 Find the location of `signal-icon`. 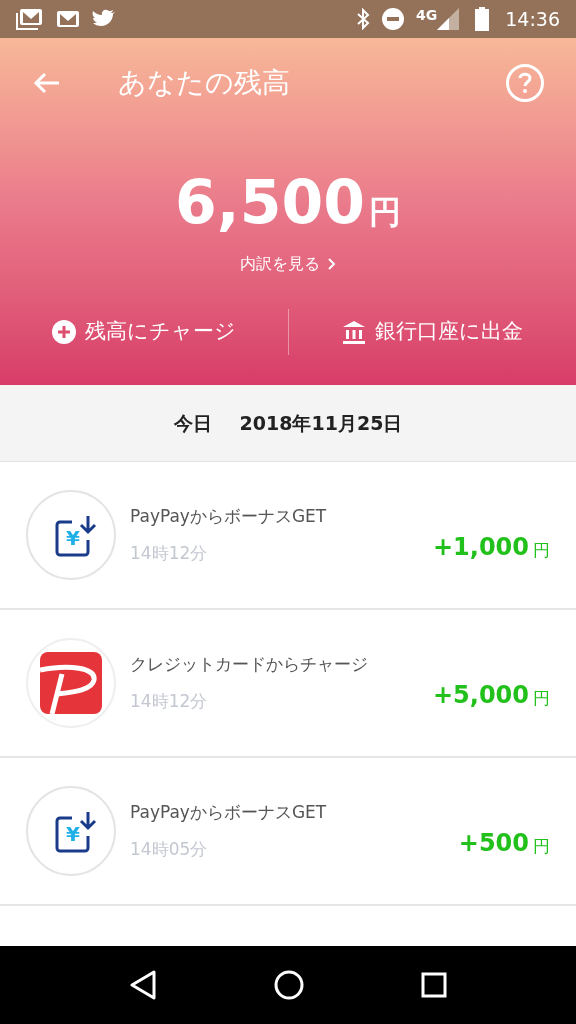

signal-icon is located at coordinates (448, 19).